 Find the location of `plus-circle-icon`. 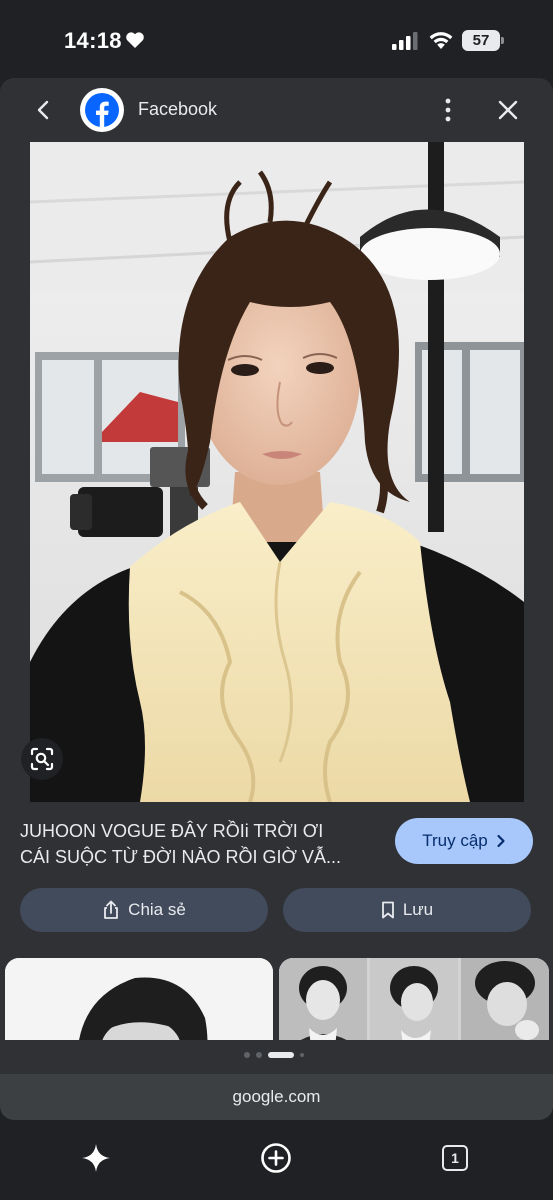

plus-circle-icon is located at coordinates (276, 1158).